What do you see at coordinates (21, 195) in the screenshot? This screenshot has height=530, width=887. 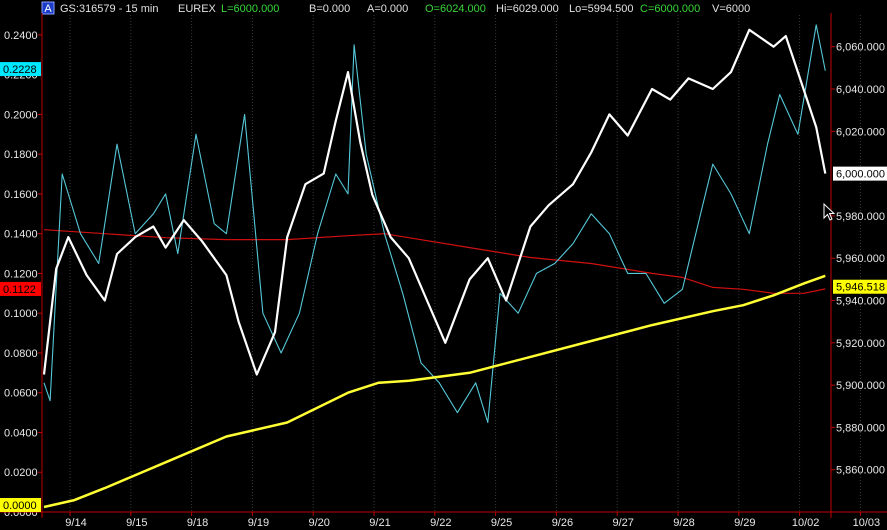 I see `left-tick-label: 0.1600` at bounding box center [21, 195].